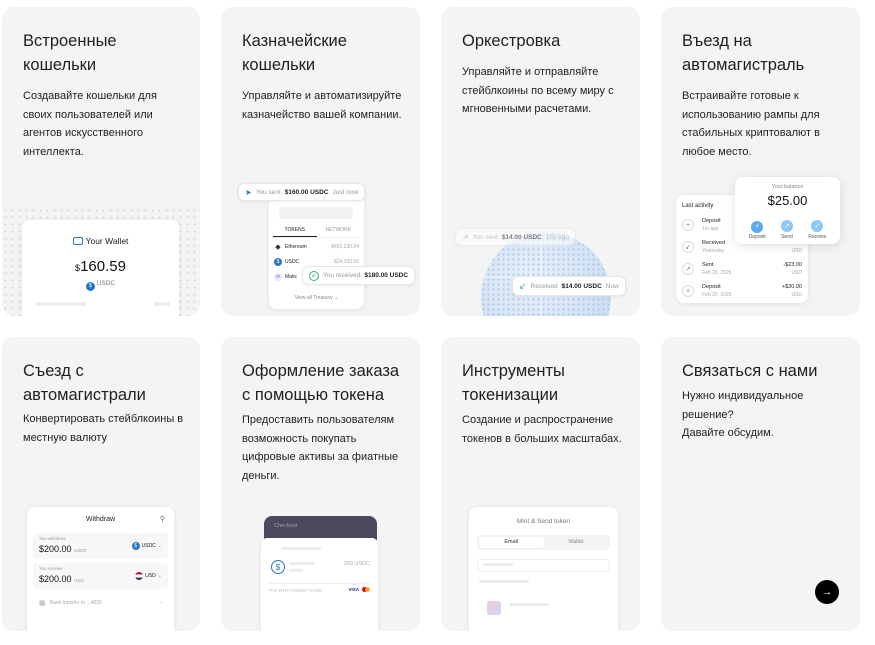 The image size is (875, 645). What do you see at coordinates (576, 542) in the screenshot?
I see `tab-wallet: Wallet` at bounding box center [576, 542].